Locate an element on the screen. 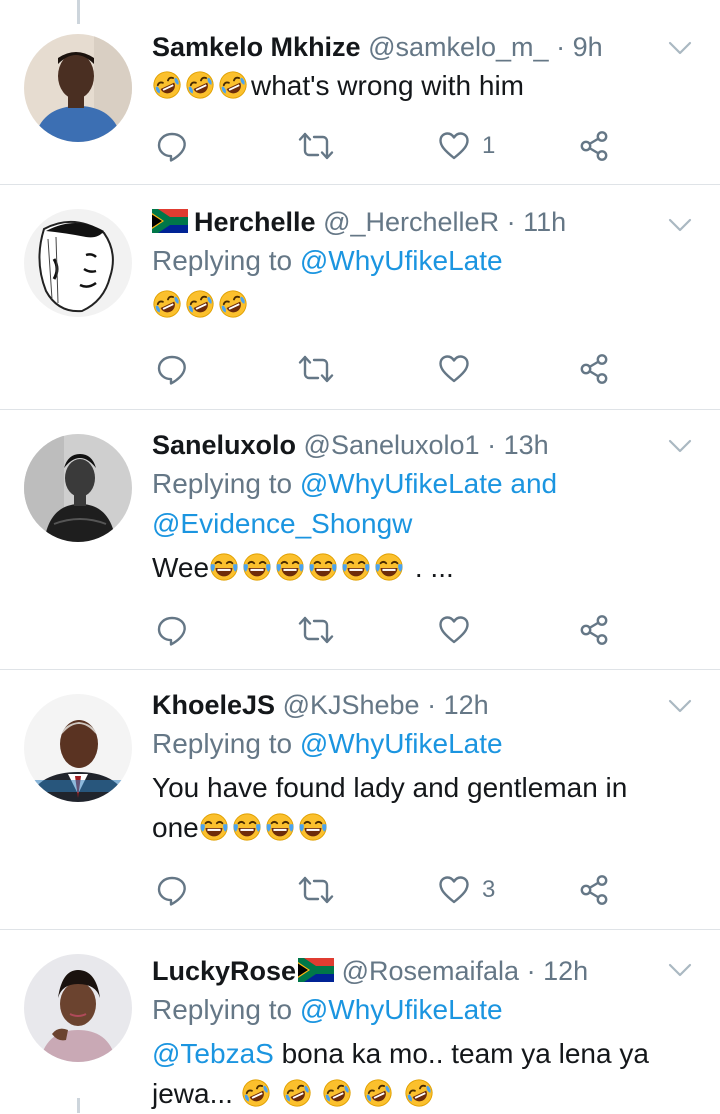 This screenshot has height=1114, width=720. timestamp: · 11h is located at coordinates (537, 222).